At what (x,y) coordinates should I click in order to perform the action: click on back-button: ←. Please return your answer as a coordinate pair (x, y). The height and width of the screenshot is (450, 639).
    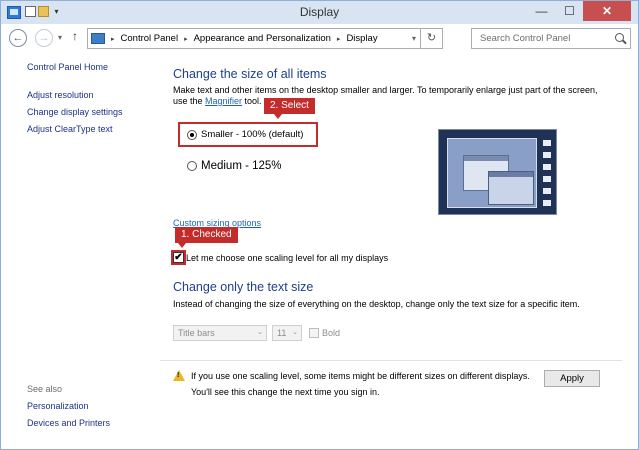
    Looking at the image, I should click on (18, 38).